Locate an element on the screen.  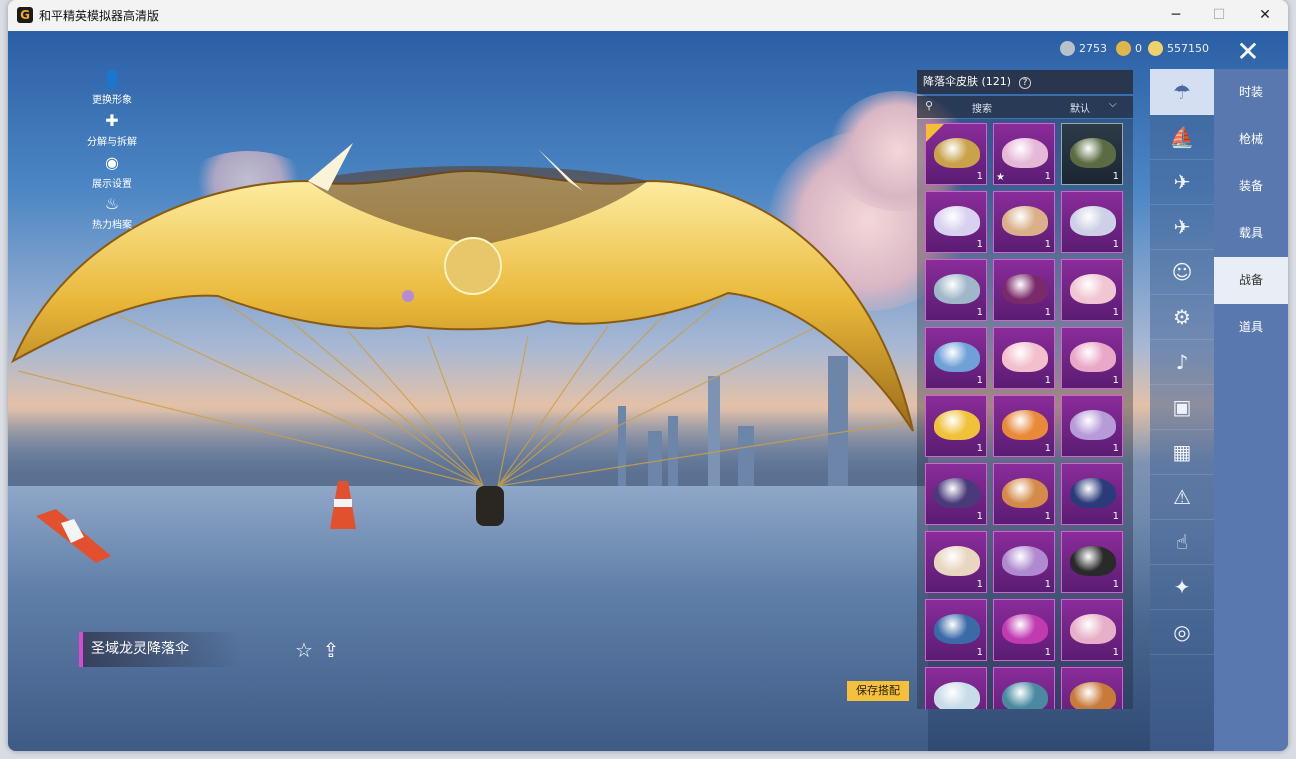
favorite-star-icon: ☆ is located at coordinates (304, 650).